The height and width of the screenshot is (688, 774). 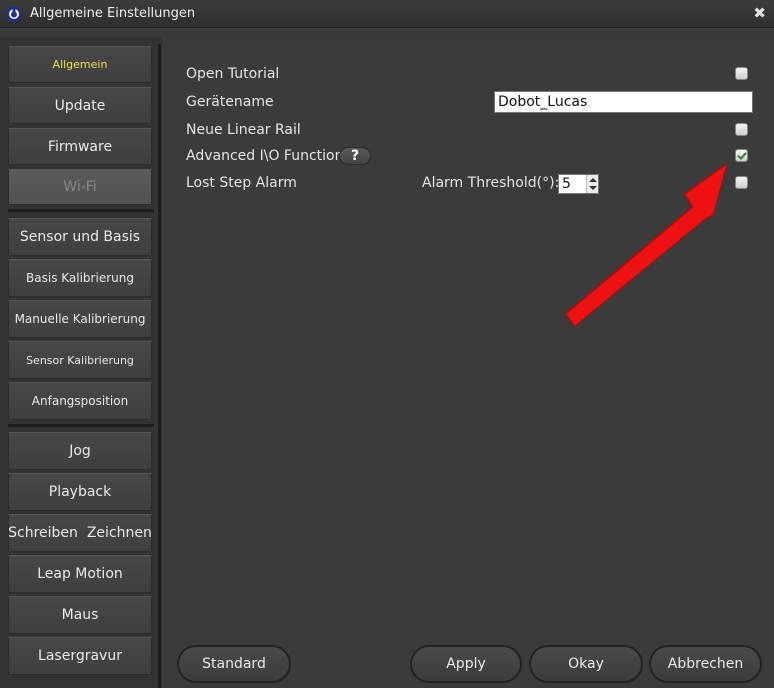 I want to click on advanced-io-checkbox, so click(x=741, y=155).